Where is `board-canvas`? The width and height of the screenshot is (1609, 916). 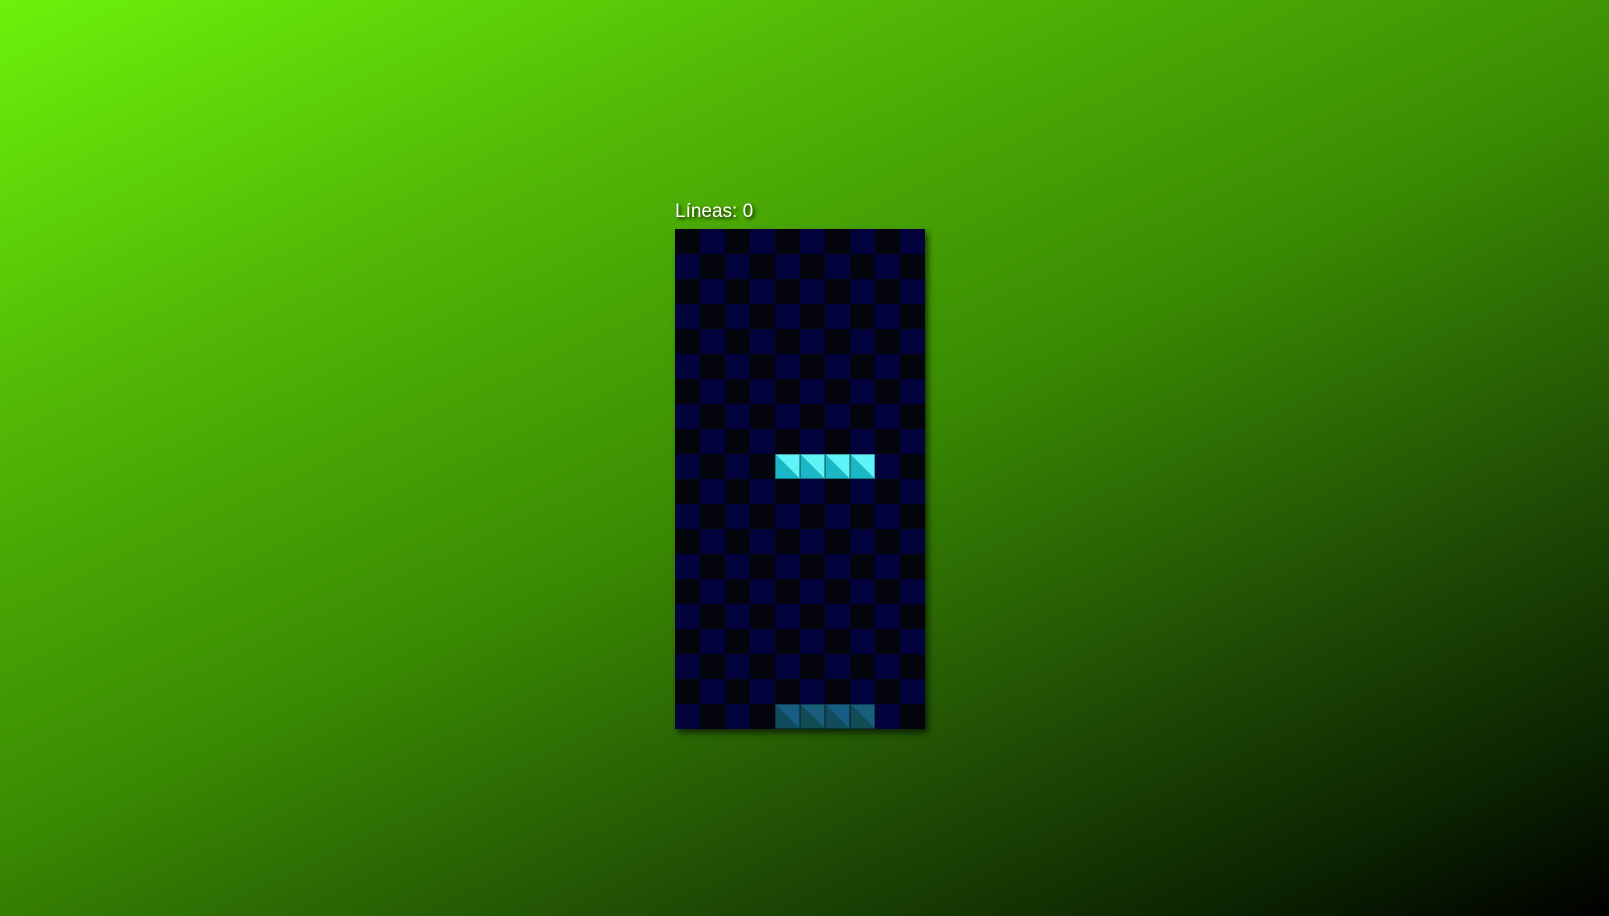 board-canvas is located at coordinates (800, 479).